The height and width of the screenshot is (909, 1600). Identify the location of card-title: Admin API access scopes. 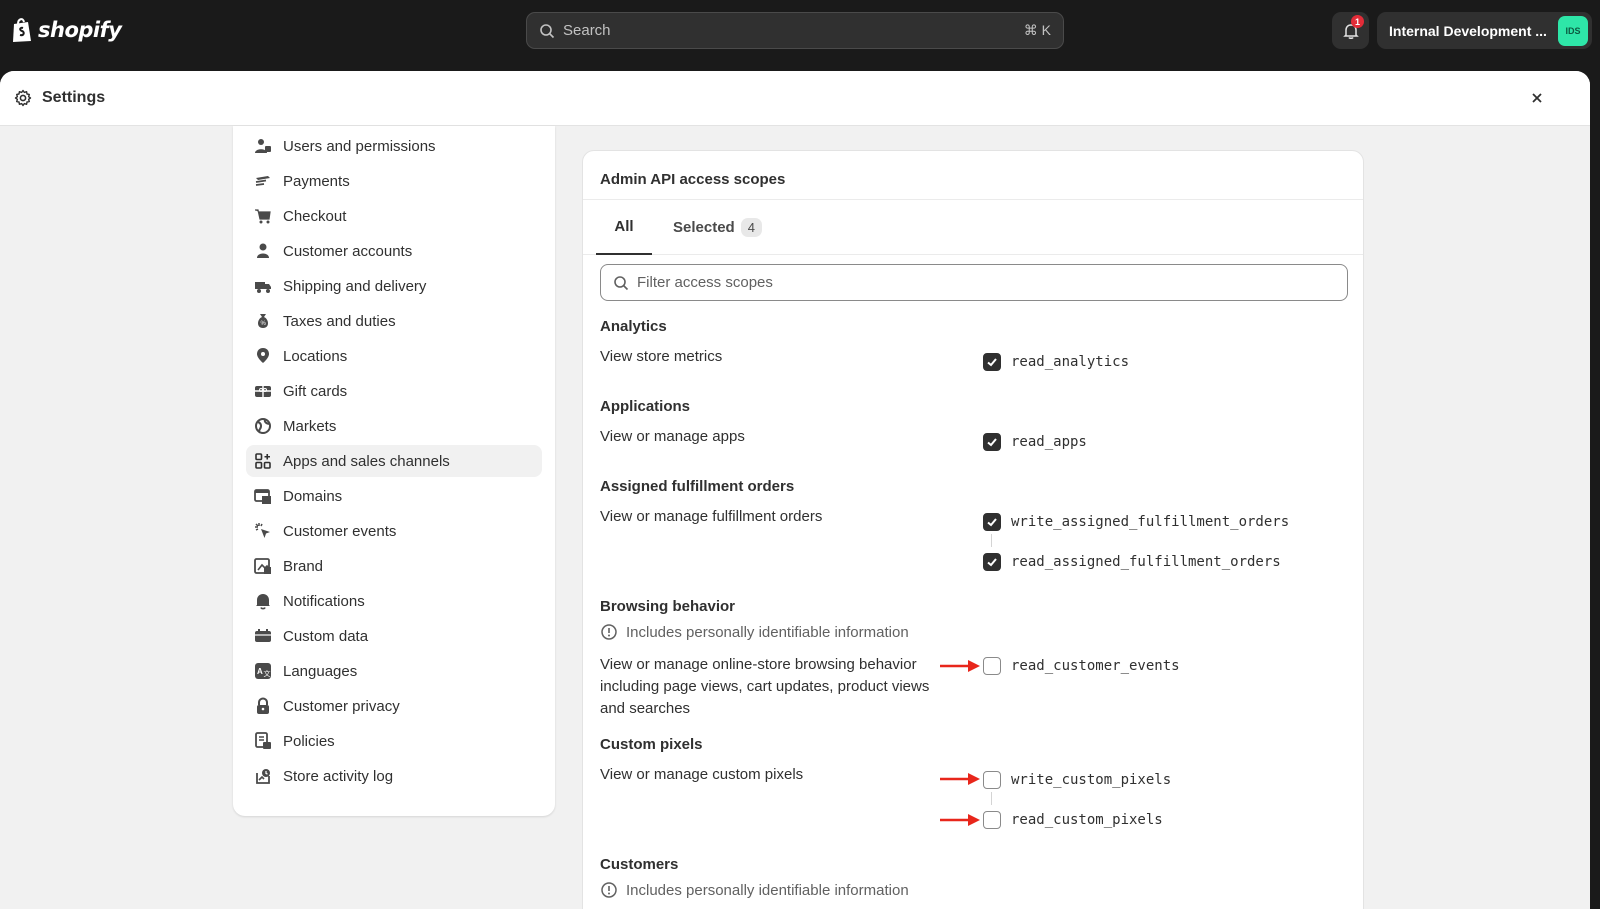
(693, 179).